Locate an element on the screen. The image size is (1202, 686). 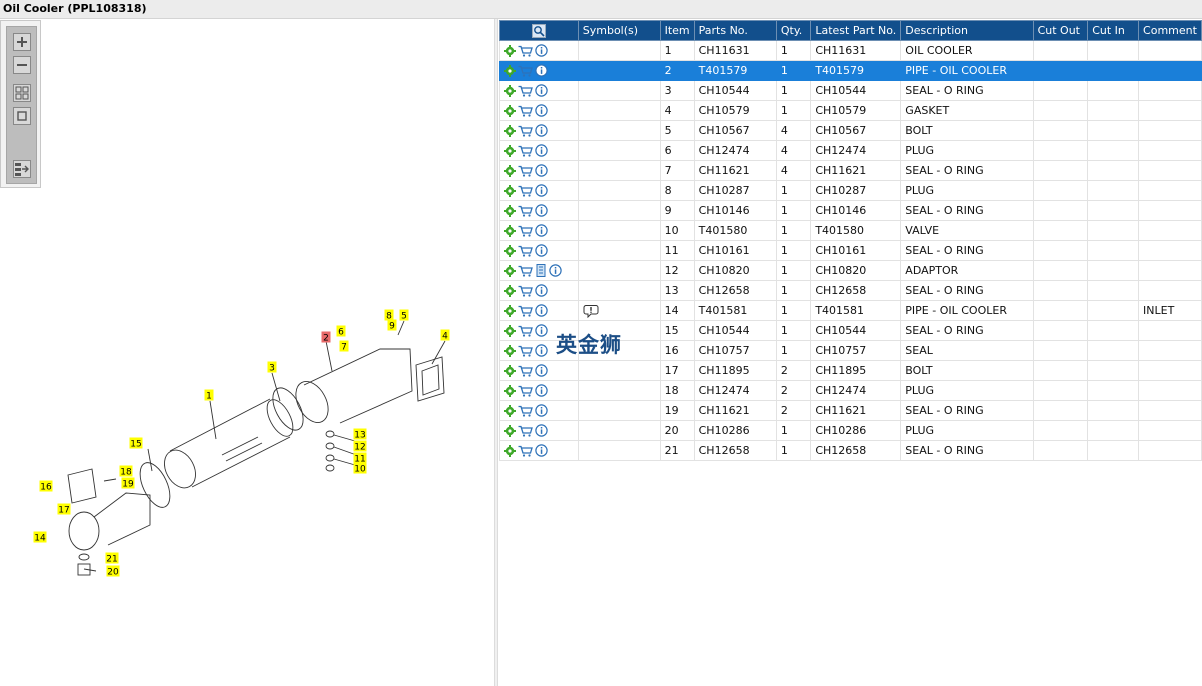
table-row: 18 CH12474 2 CH12474 PLUG is located at coordinates (850, 390).